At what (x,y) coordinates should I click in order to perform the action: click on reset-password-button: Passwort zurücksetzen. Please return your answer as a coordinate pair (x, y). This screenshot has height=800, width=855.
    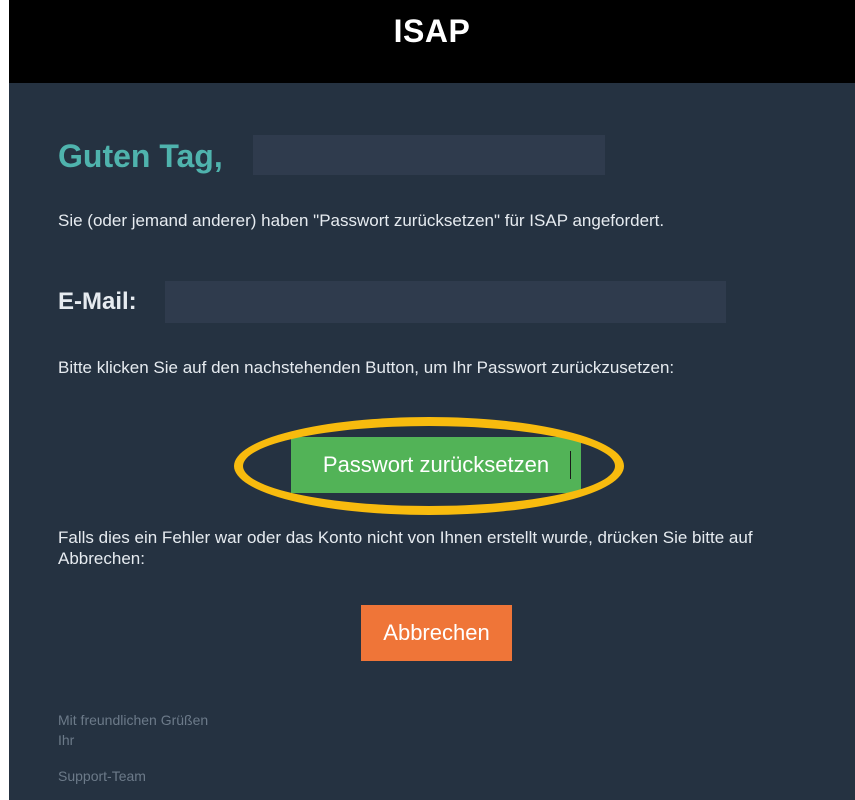
    Looking at the image, I should click on (436, 465).